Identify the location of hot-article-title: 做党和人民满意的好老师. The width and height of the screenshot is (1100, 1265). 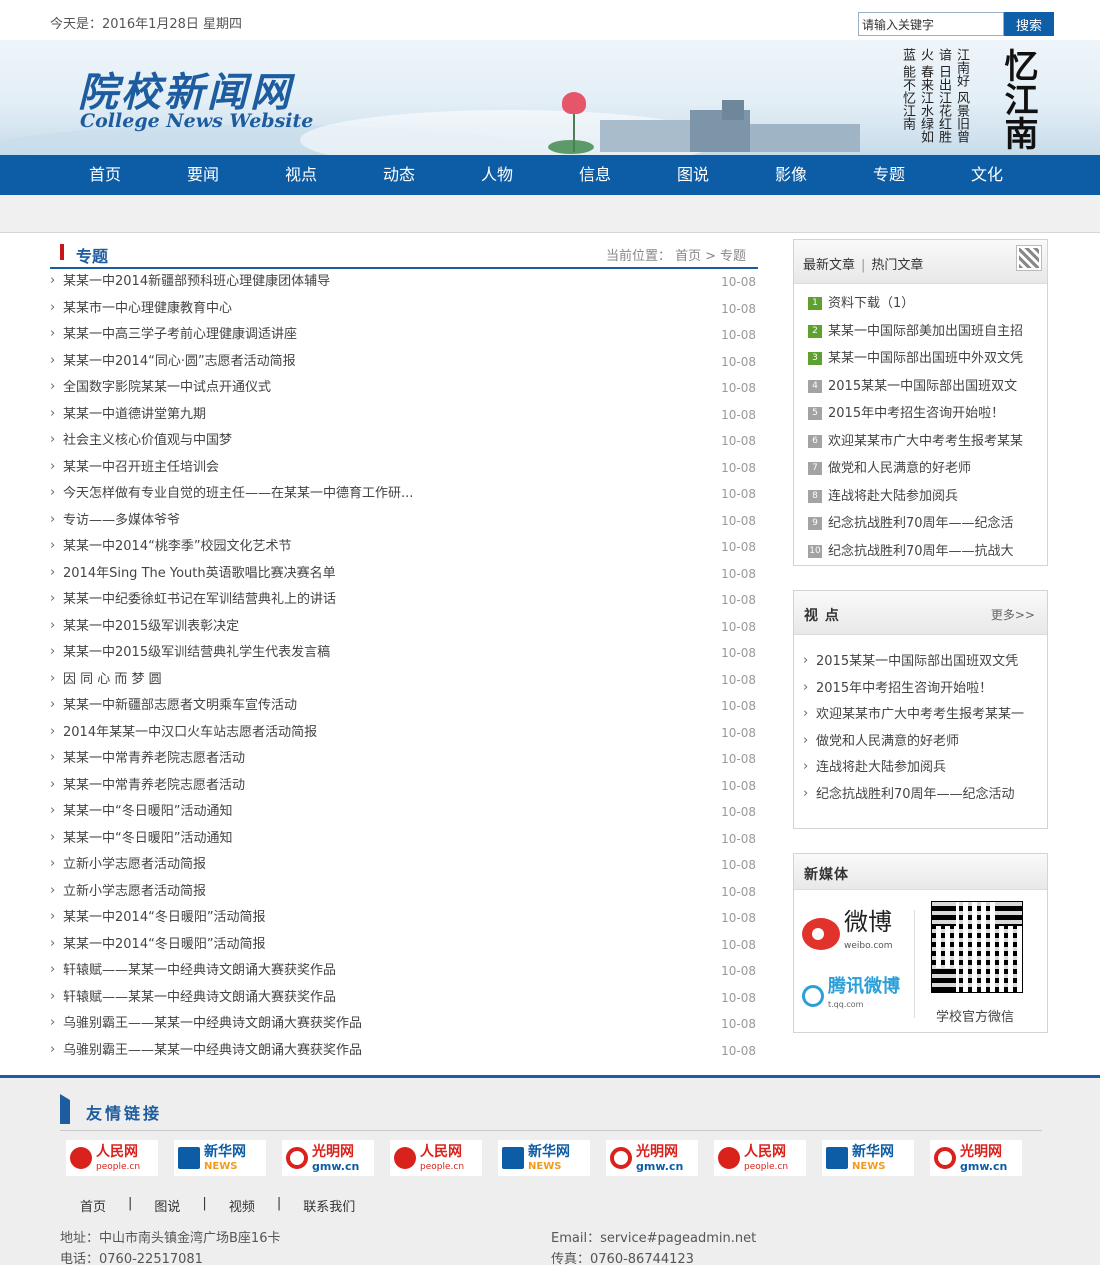
(899, 468).